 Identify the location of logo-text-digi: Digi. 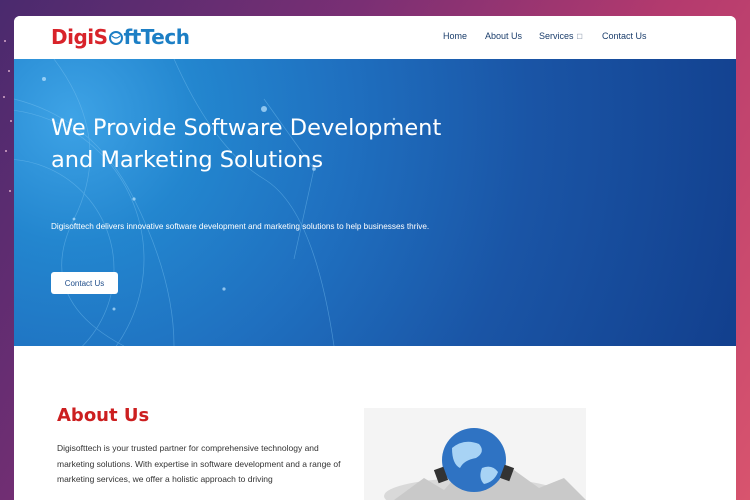
(72, 37).